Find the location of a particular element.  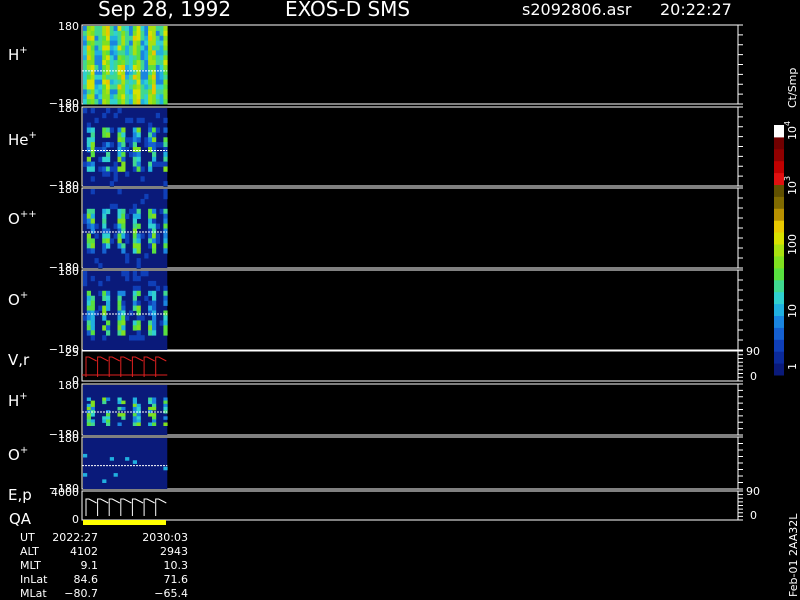

ephemeris-start: −80.7 is located at coordinates (81, 593).